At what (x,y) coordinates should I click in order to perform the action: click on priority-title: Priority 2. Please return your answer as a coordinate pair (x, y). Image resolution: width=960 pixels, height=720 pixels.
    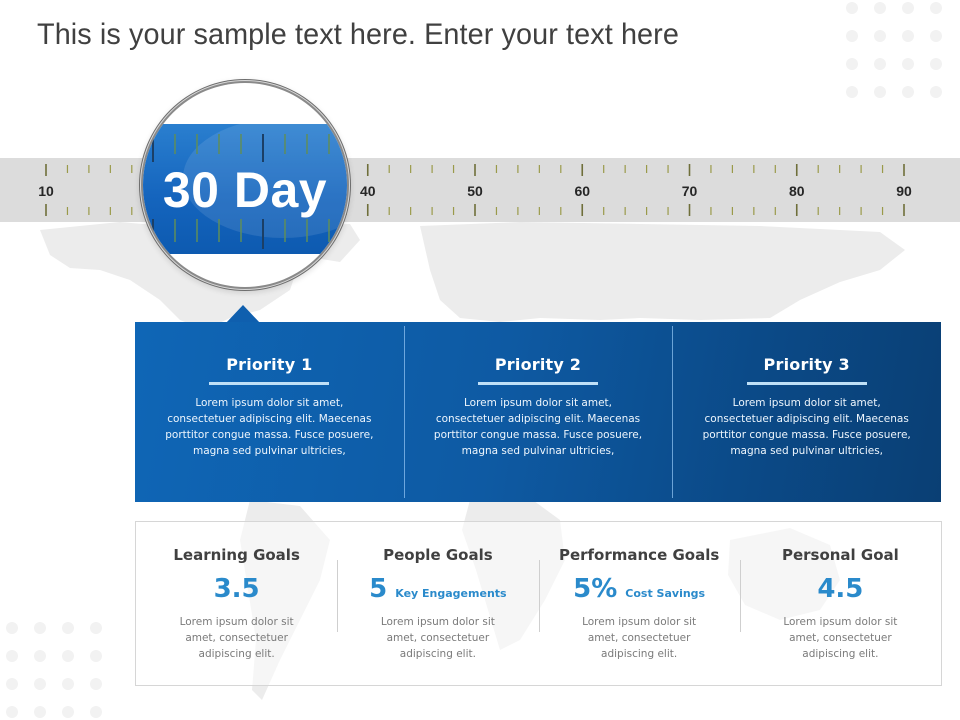
    Looking at the image, I should click on (538, 364).